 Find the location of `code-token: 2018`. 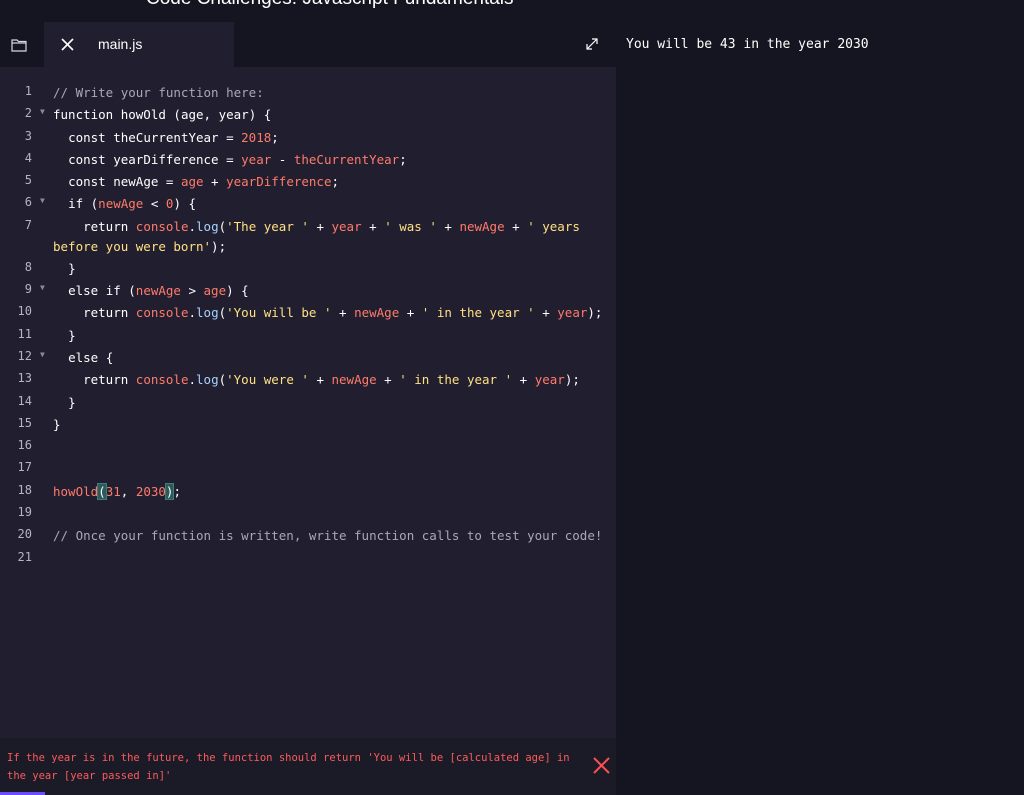

code-token: 2018 is located at coordinates (256, 137).